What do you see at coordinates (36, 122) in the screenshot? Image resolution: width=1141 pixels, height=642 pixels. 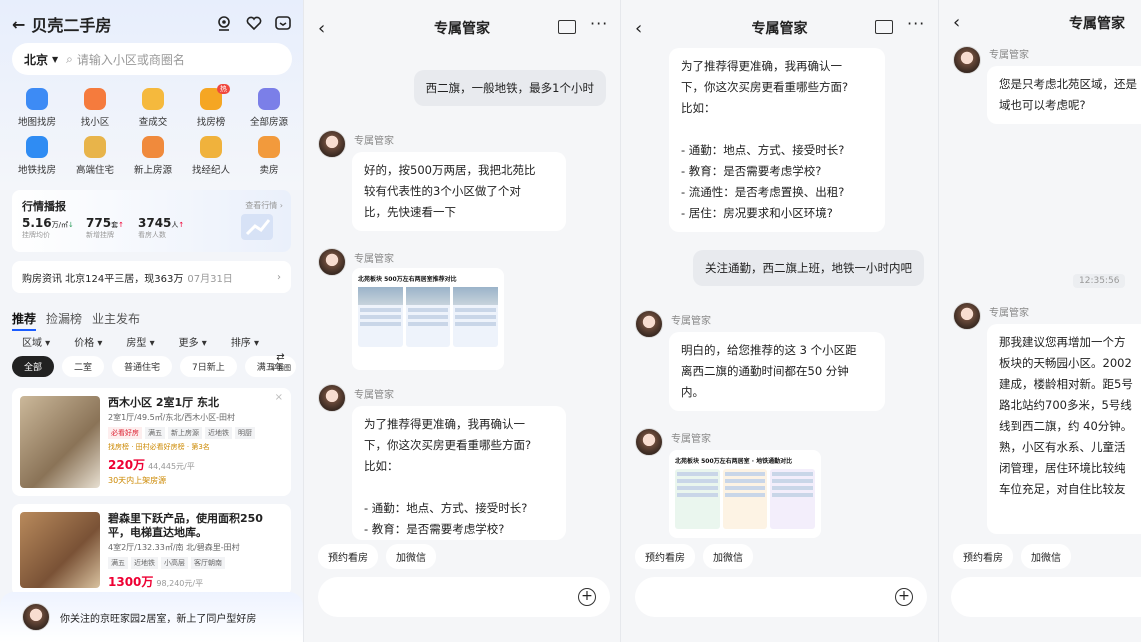 I see `feature-label: 地图找房` at bounding box center [36, 122].